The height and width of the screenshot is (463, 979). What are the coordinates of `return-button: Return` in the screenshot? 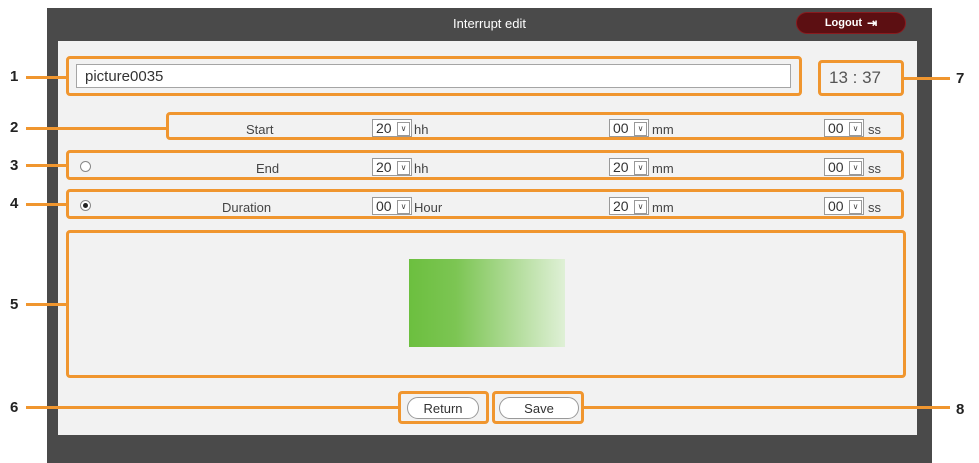 It's located at (443, 408).